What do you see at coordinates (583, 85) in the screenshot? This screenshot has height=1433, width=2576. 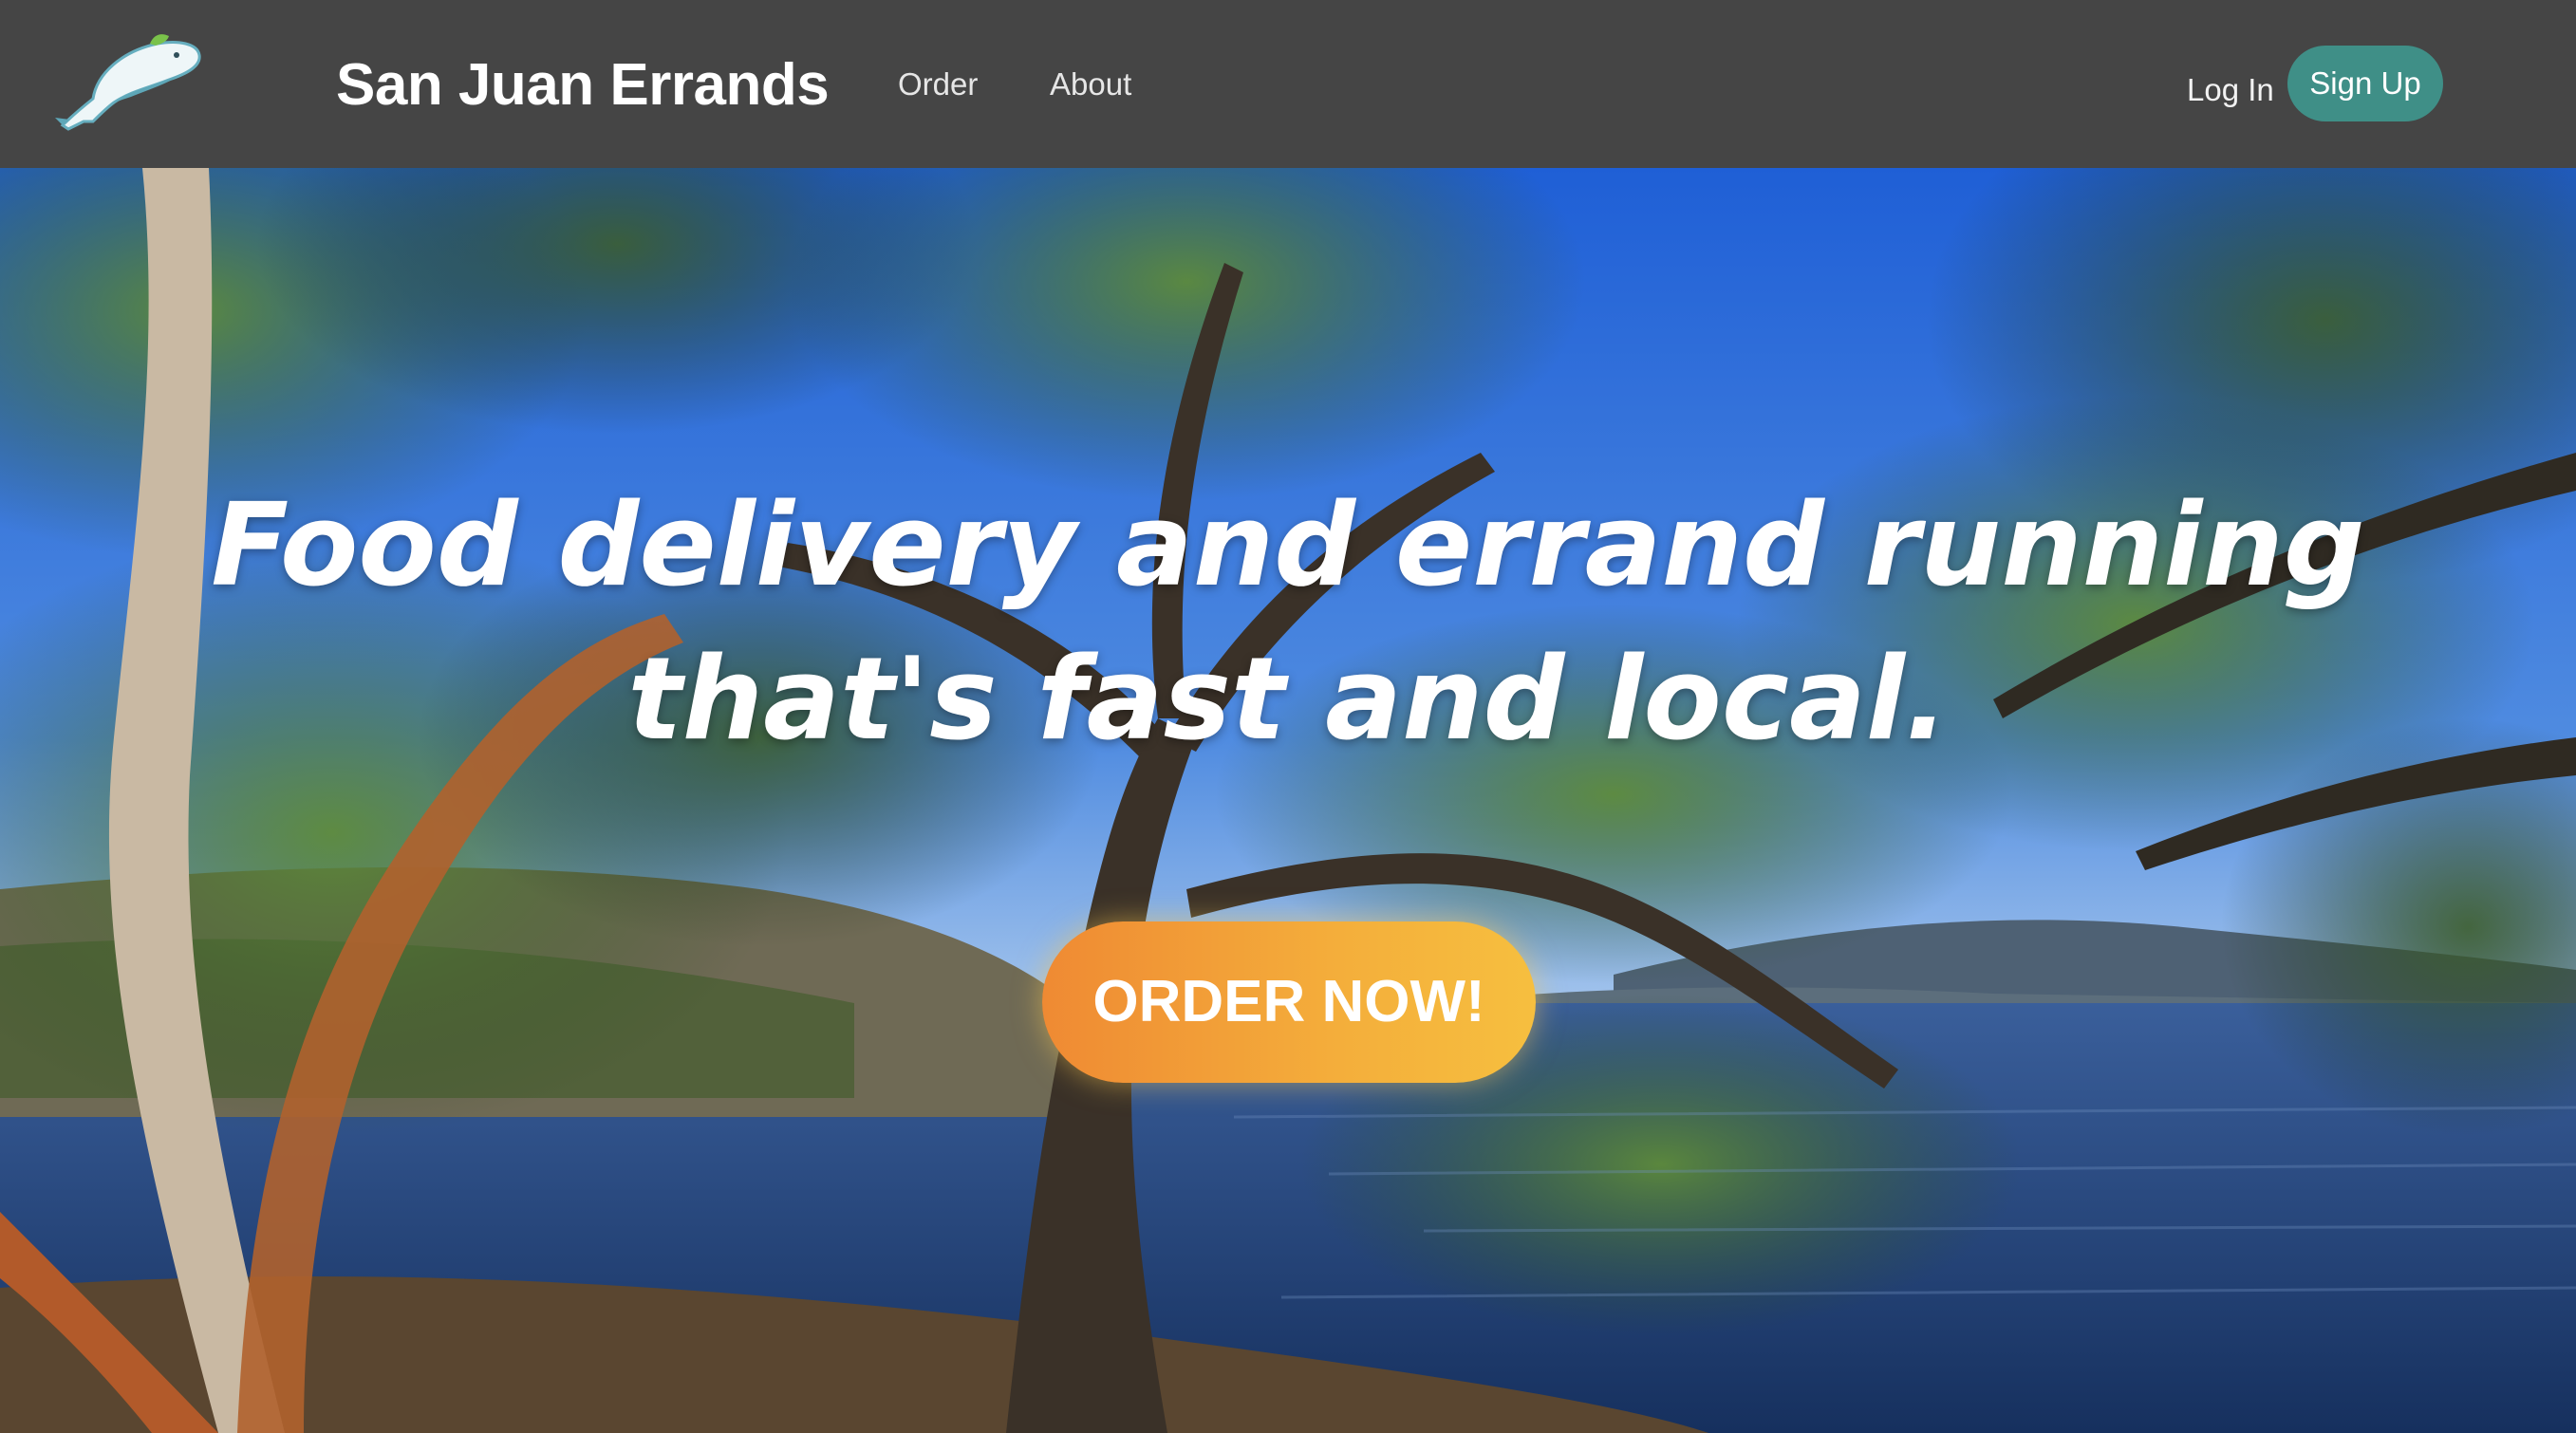 I see `brand-title: San Juan Errands` at bounding box center [583, 85].